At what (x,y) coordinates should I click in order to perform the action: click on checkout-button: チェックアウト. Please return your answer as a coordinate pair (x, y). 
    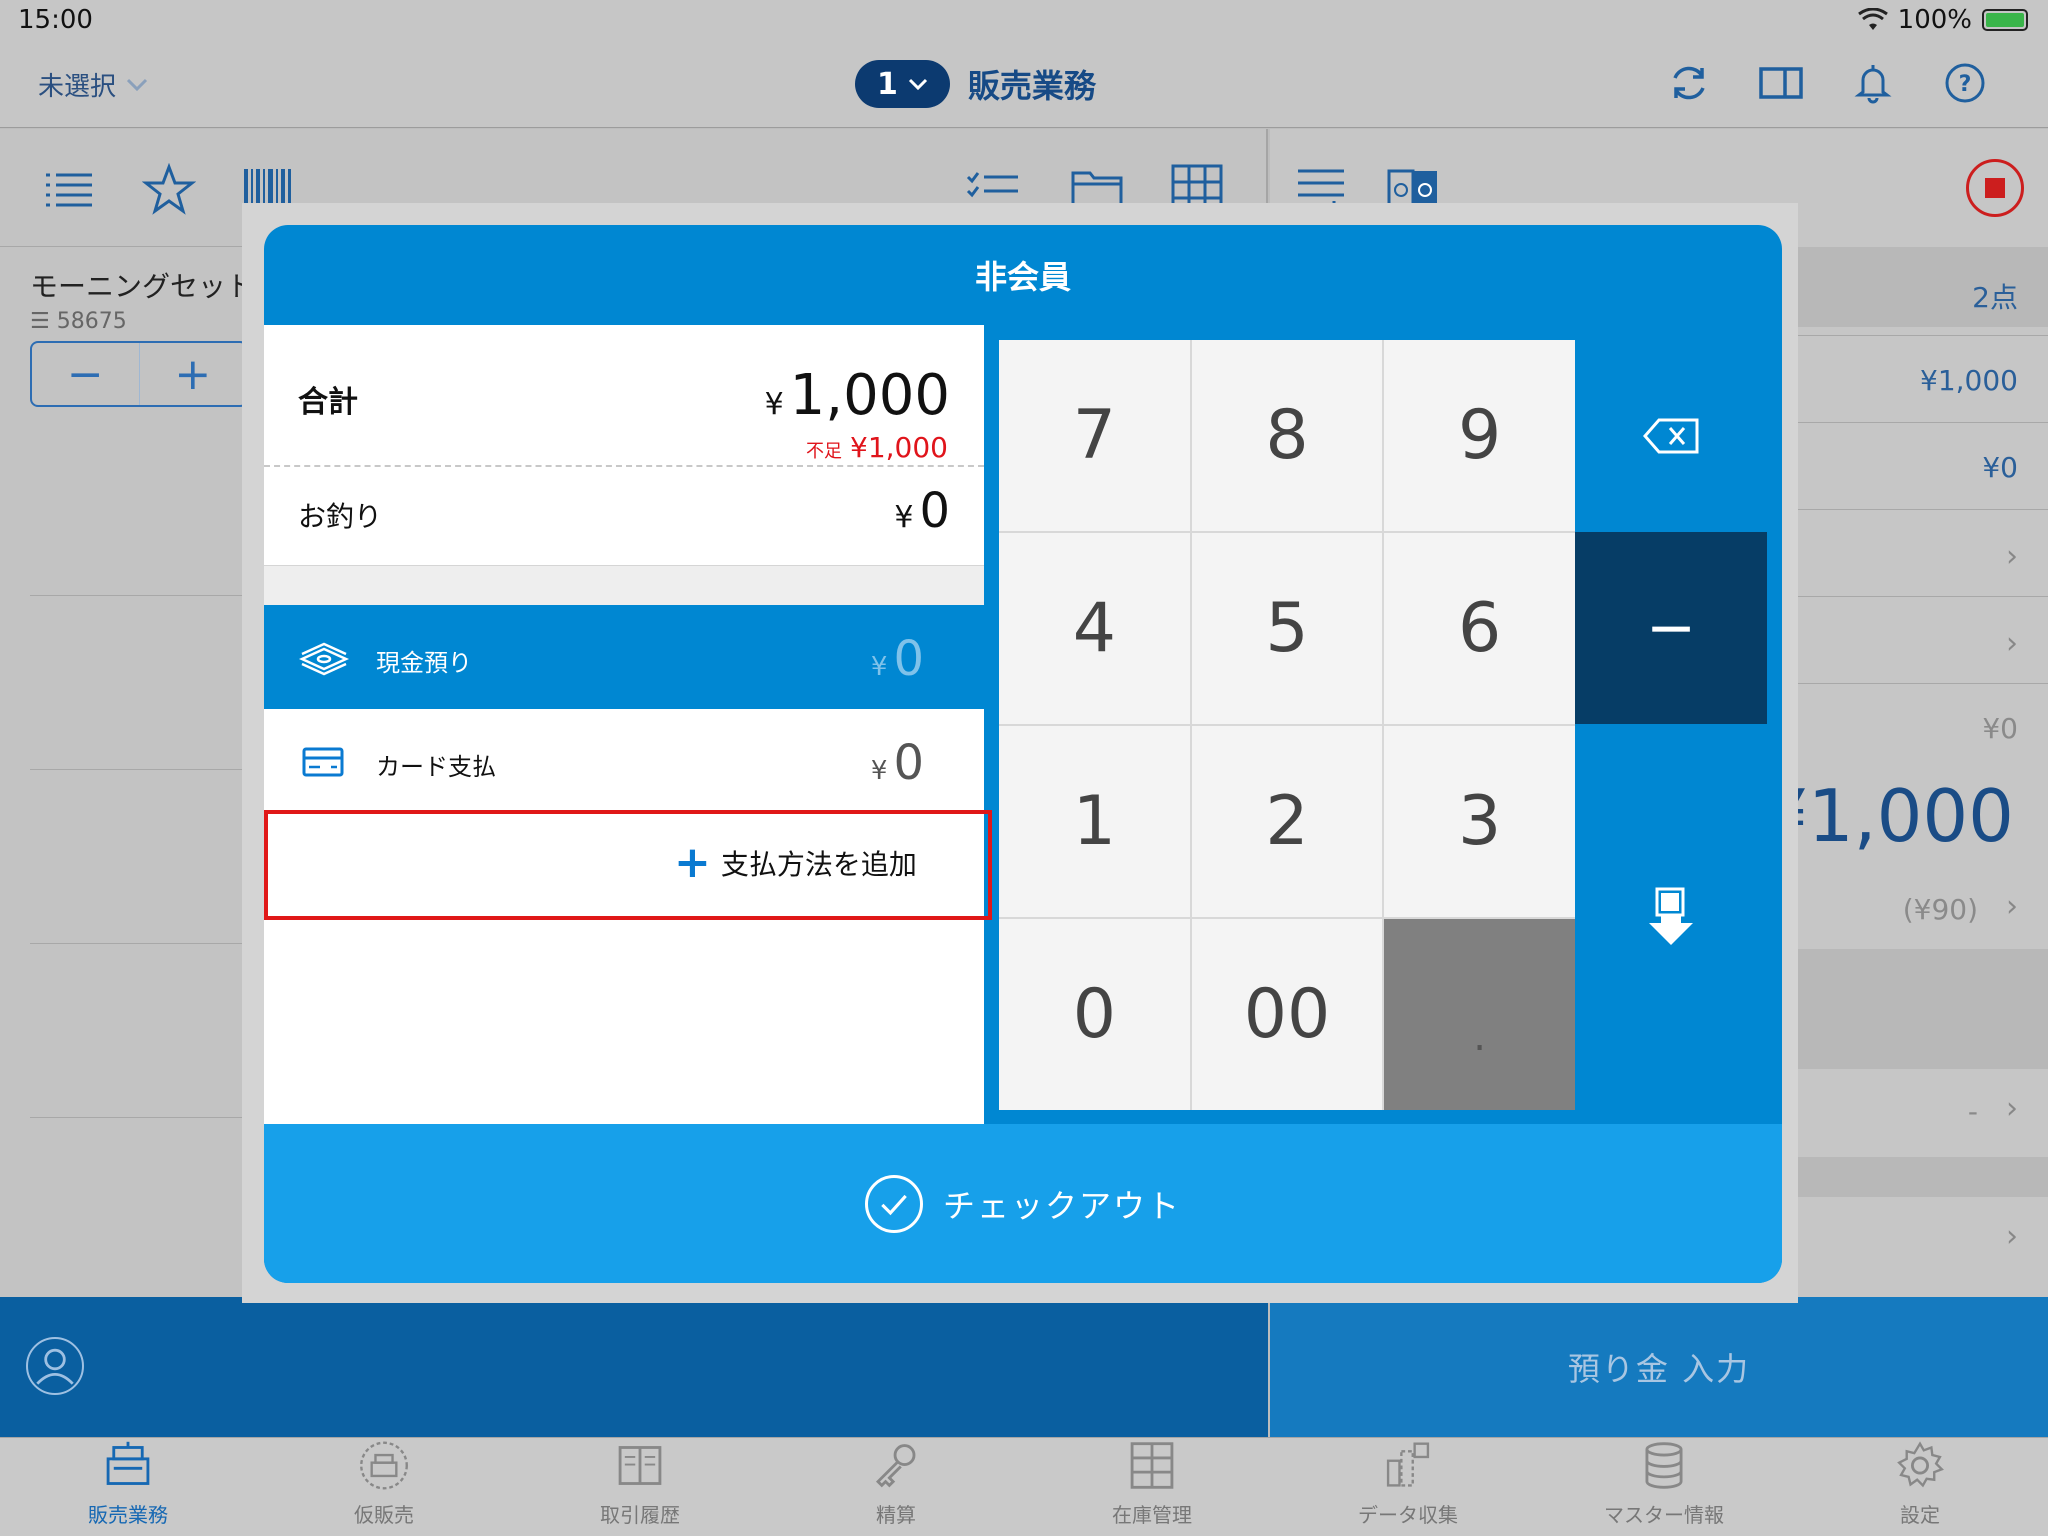
    Looking at the image, I should click on (1023, 1203).